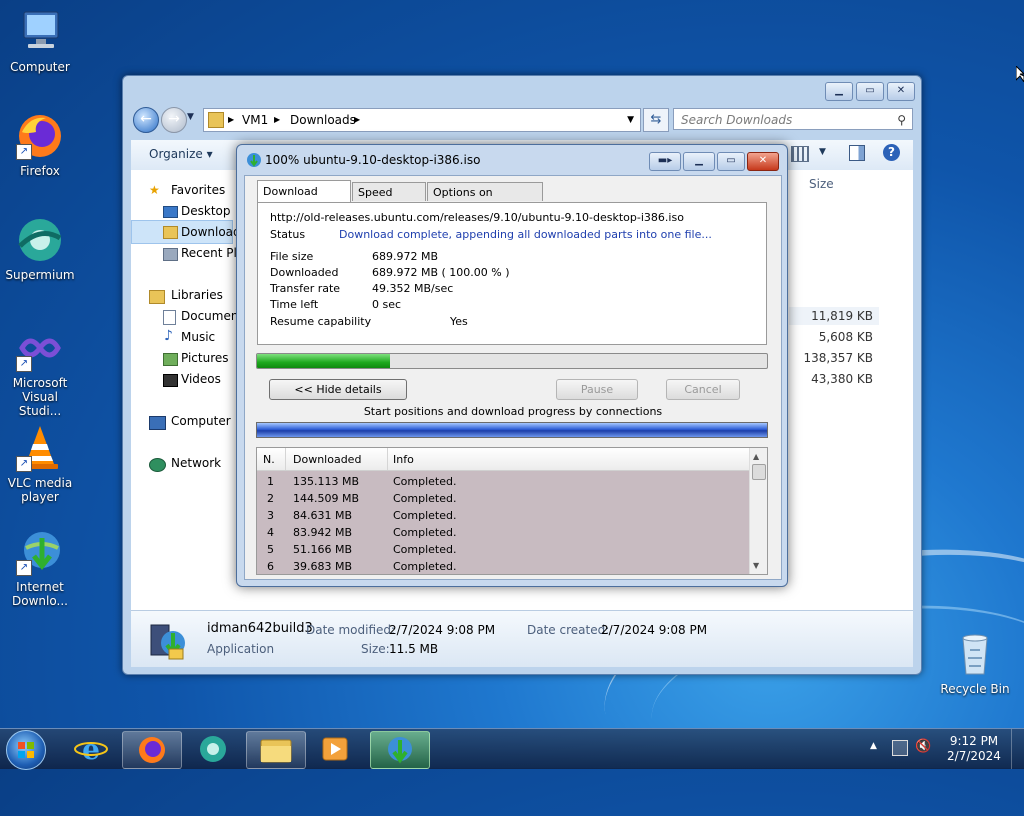 Image resolution: width=1024 pixels, height=816 pixels. Describe the element at coordinates (373, 160) in the screenshot. I see `idm-dialog-title: 100% ubuntu-9.10-desktop-i386.iso` at that location.